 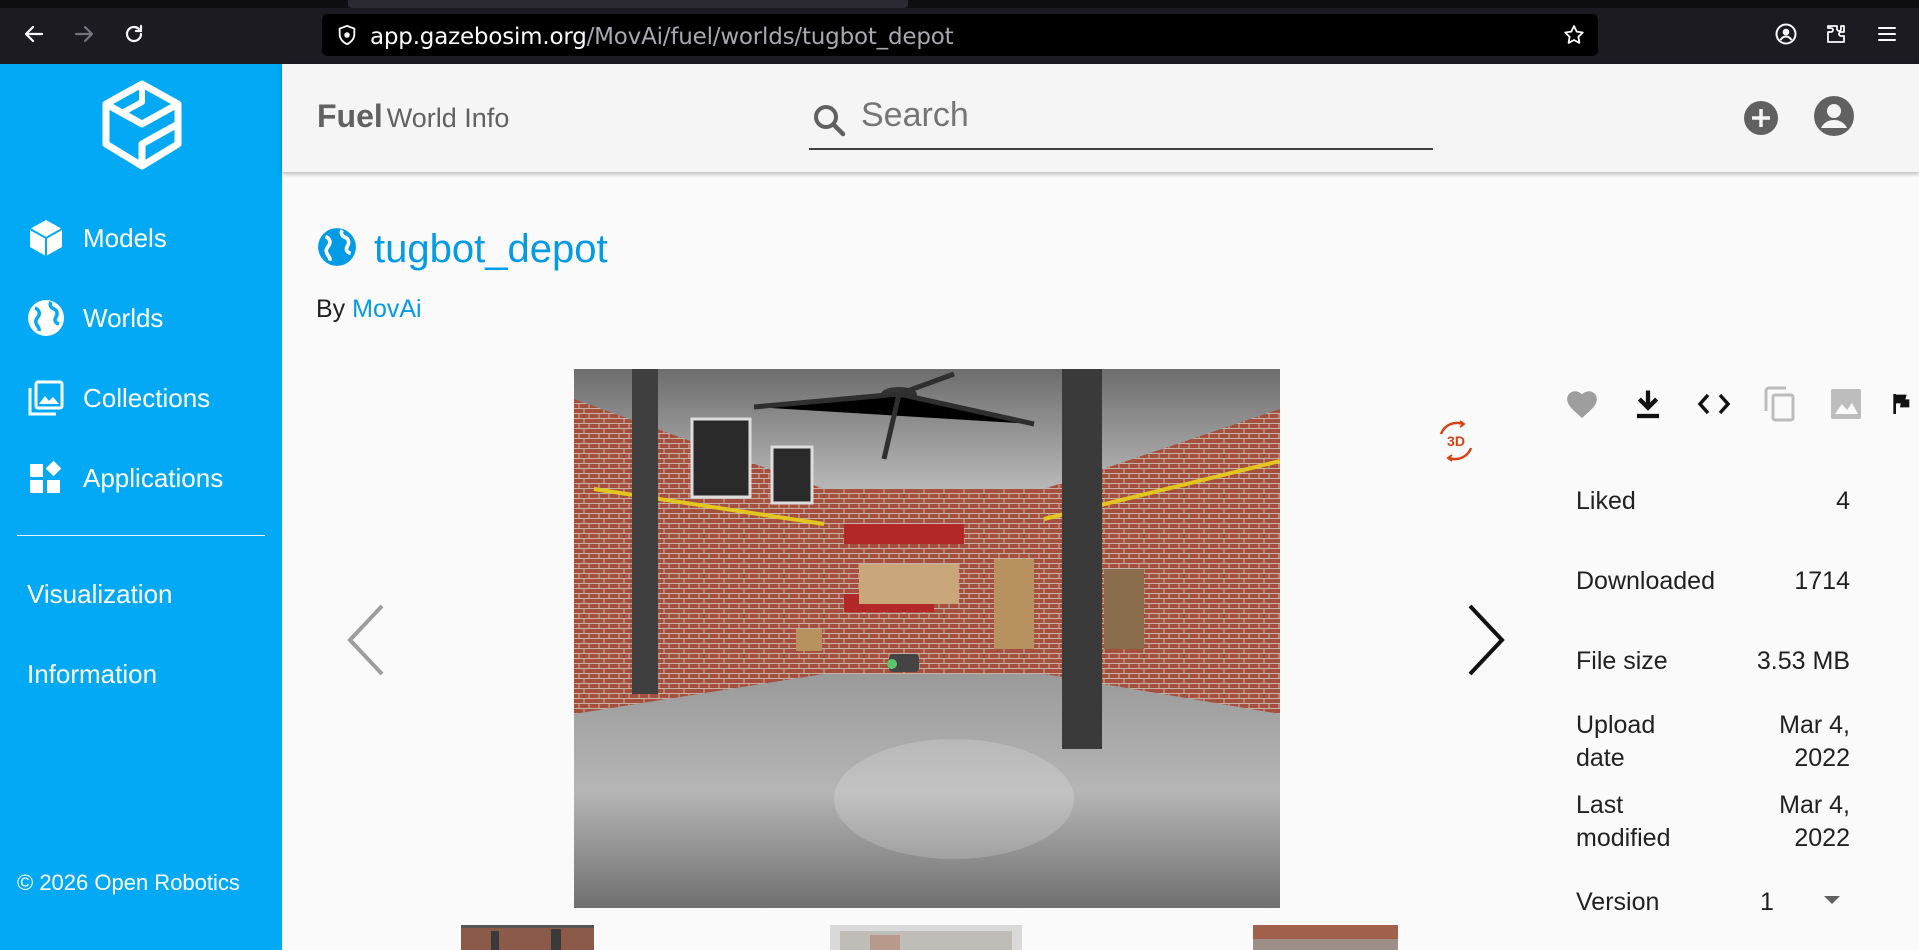 What do you see at coordinates (959, 4) in the screenshot?
I see `tab-strip` at bounding box center [959, 4].